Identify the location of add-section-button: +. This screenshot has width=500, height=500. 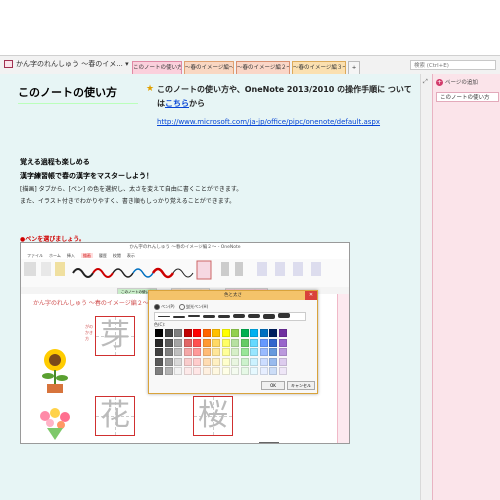
(354, 67).